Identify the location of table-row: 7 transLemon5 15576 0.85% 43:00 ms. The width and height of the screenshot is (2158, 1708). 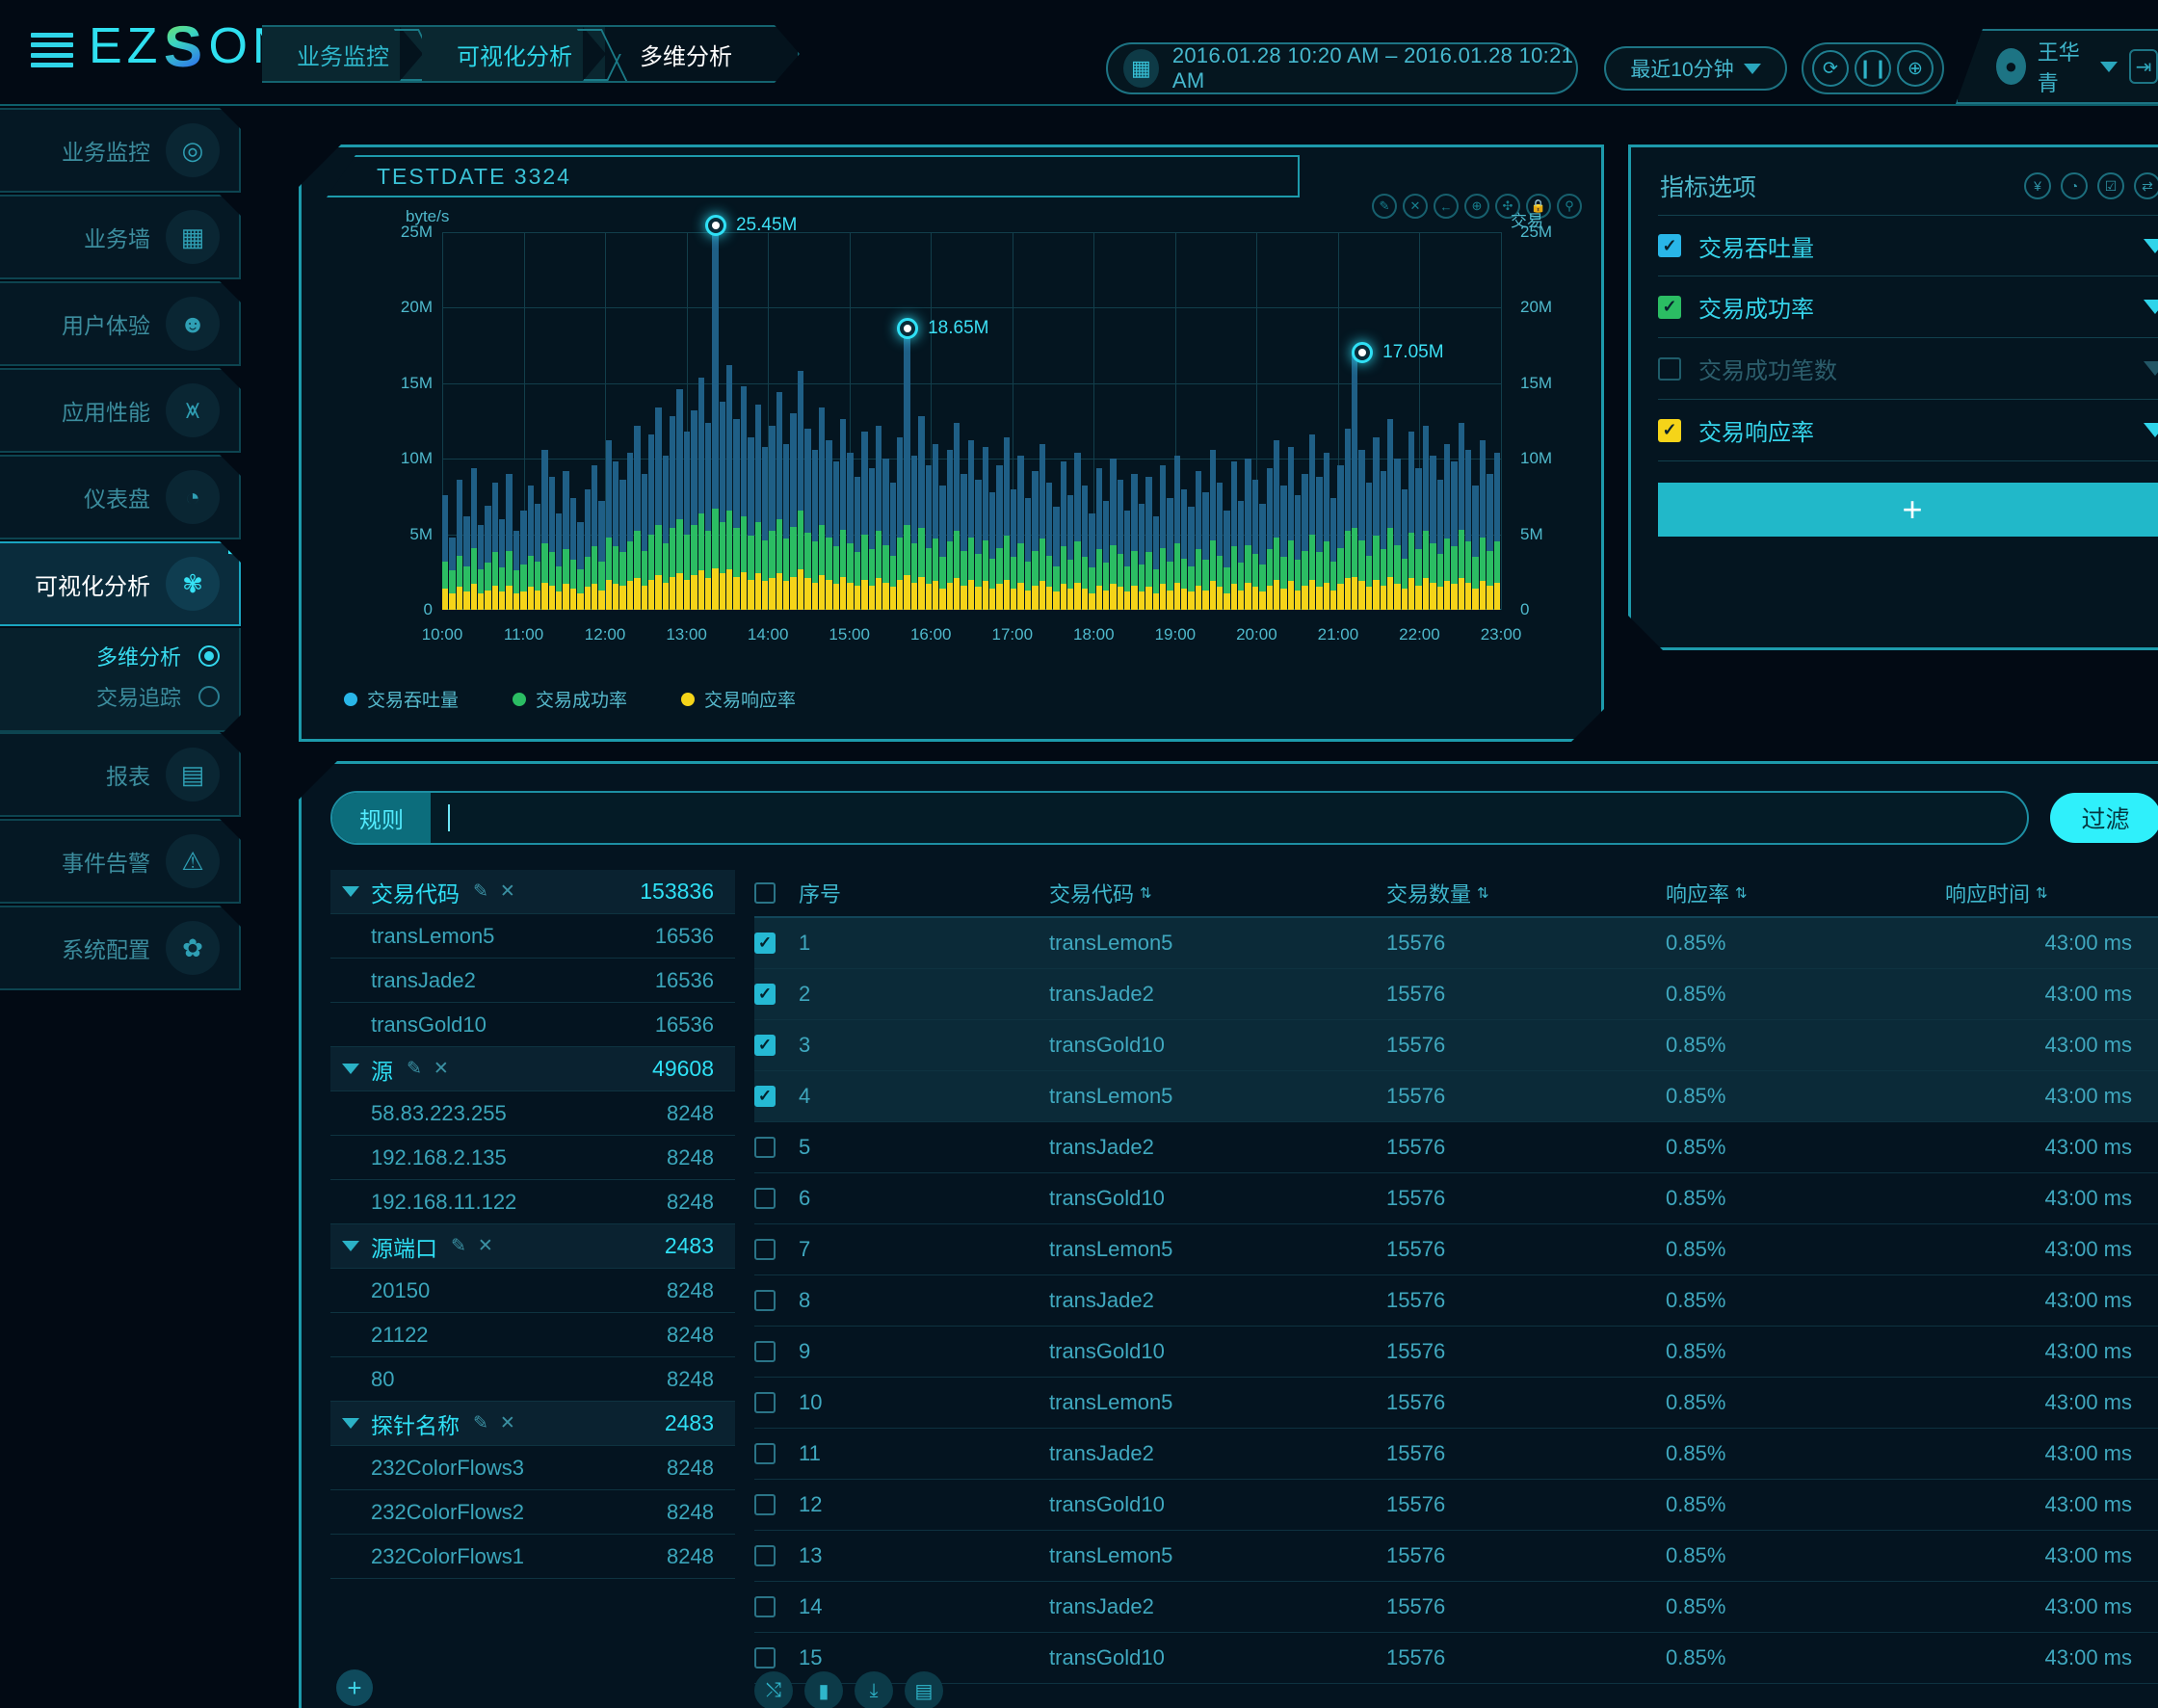
(1456, 1250).